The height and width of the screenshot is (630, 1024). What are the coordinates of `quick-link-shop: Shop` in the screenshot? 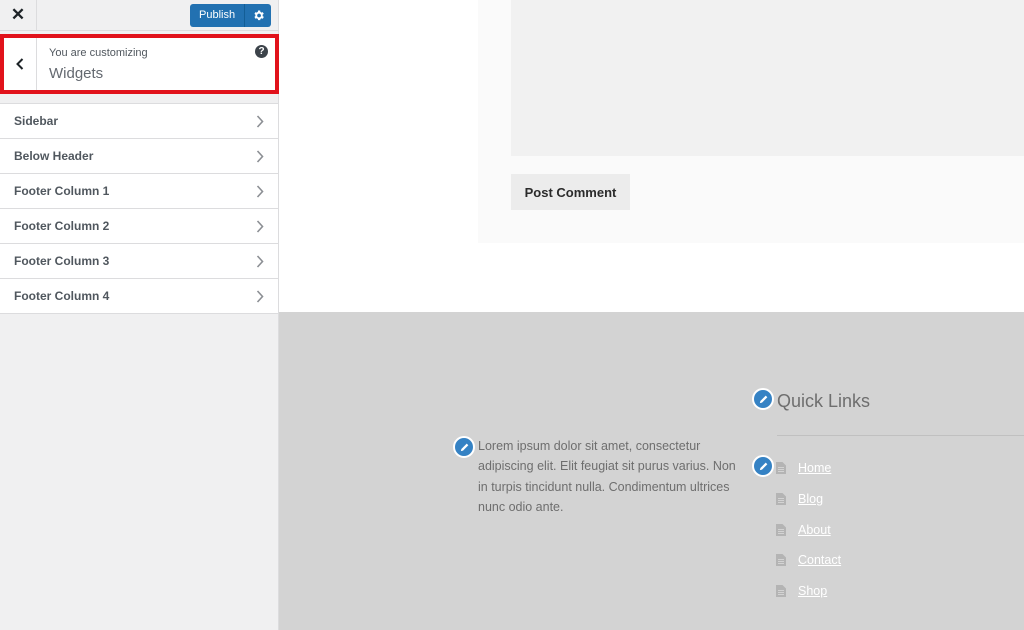 It's located at (812, 591).